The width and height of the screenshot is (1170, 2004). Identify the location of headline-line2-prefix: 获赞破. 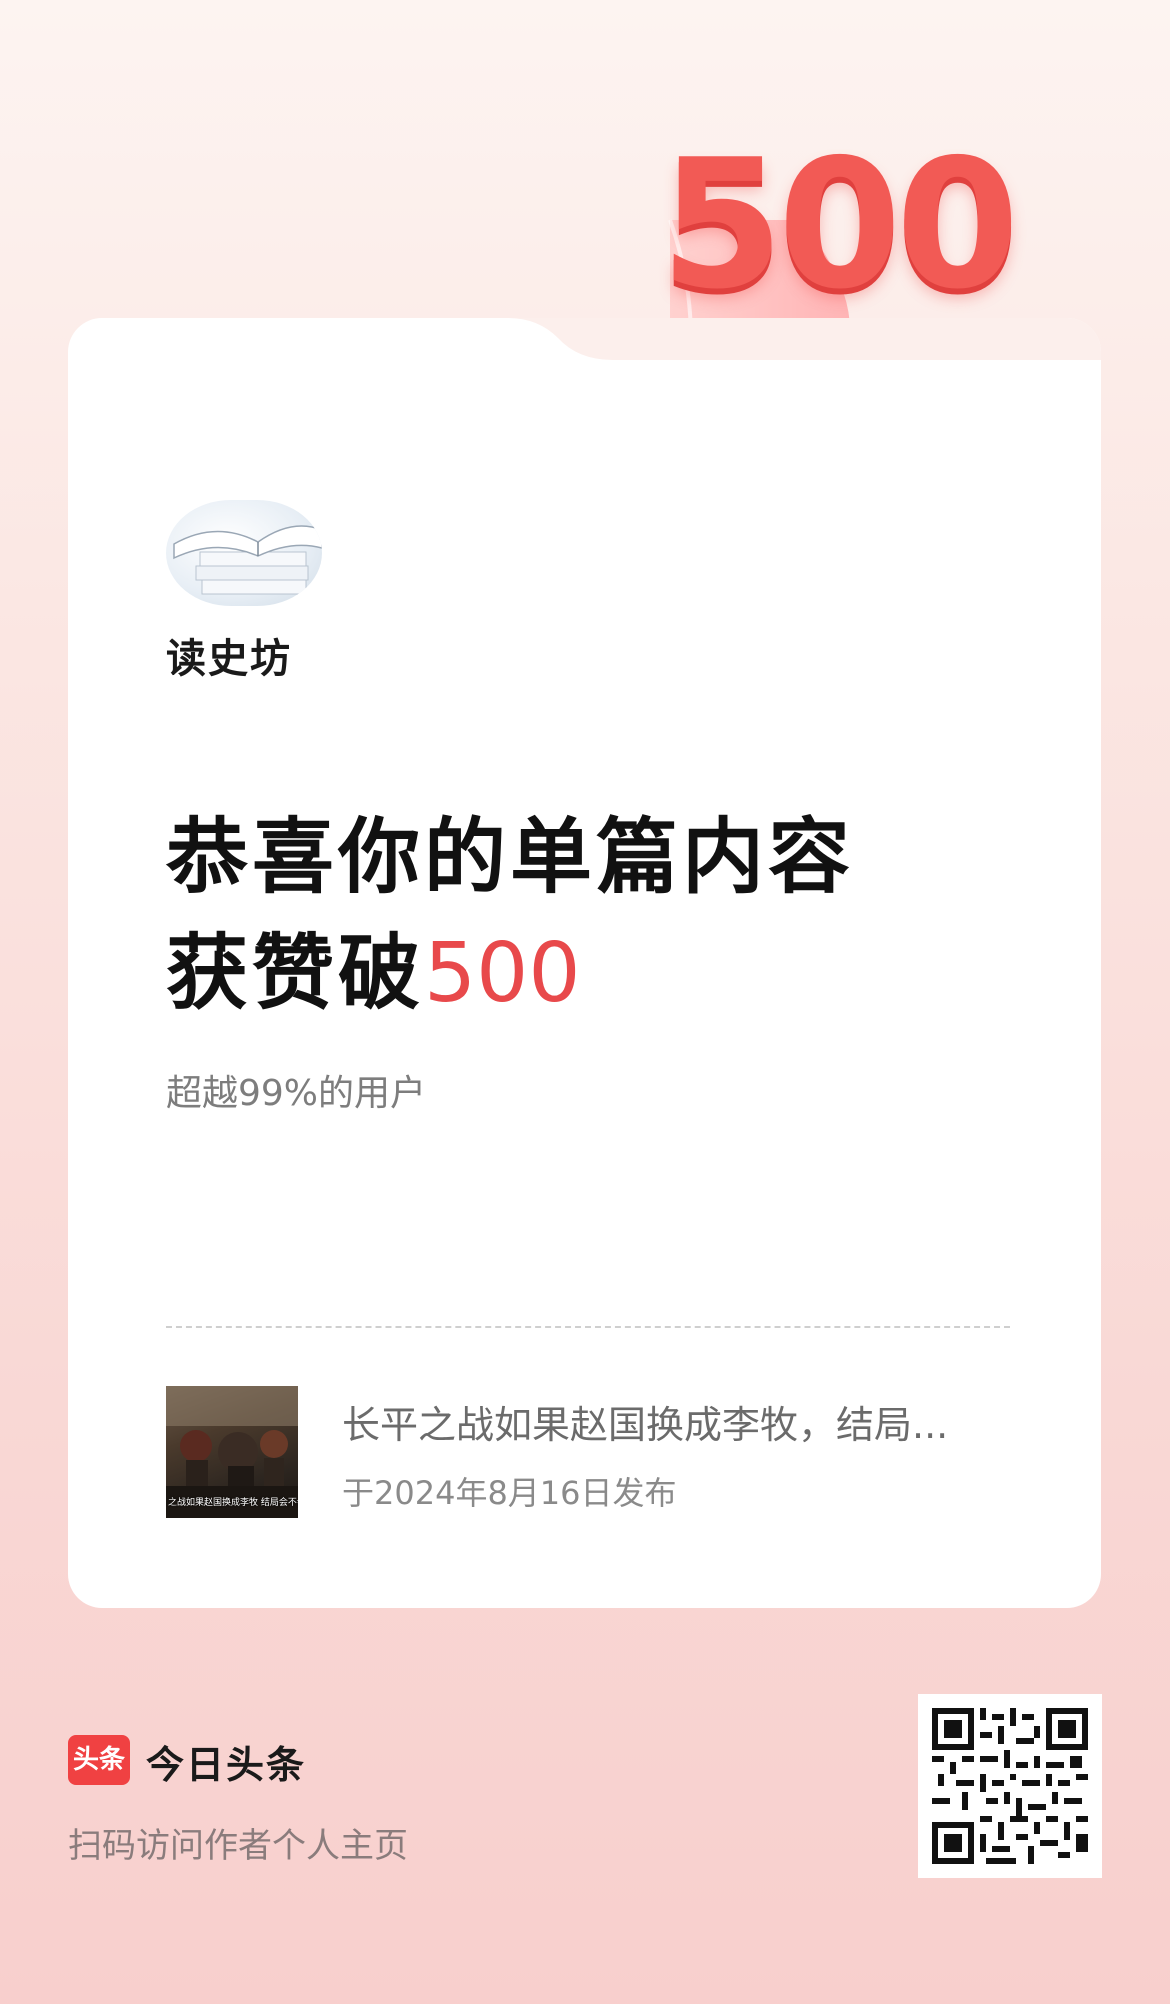
(295, 973).